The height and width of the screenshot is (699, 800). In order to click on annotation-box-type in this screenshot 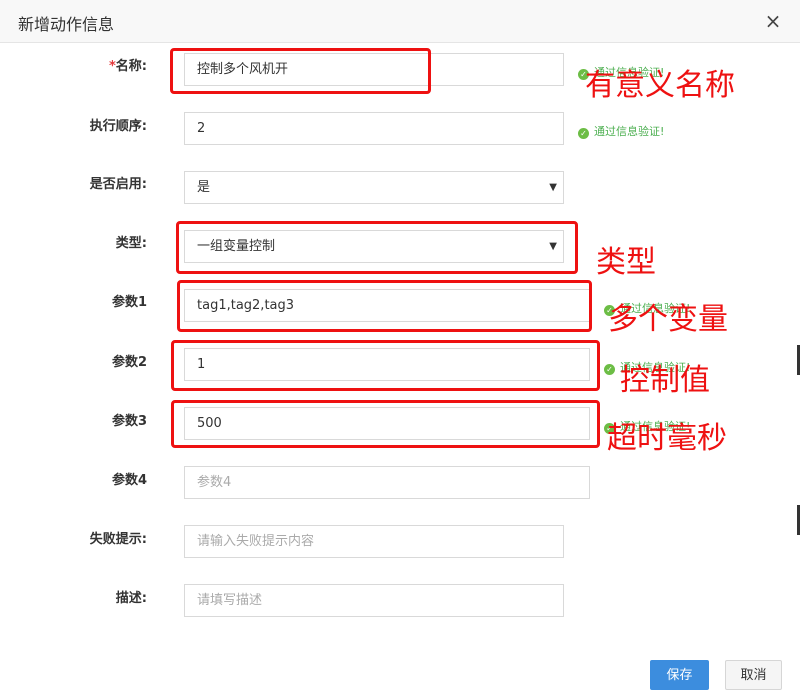, I will do `click(377, 247)`.